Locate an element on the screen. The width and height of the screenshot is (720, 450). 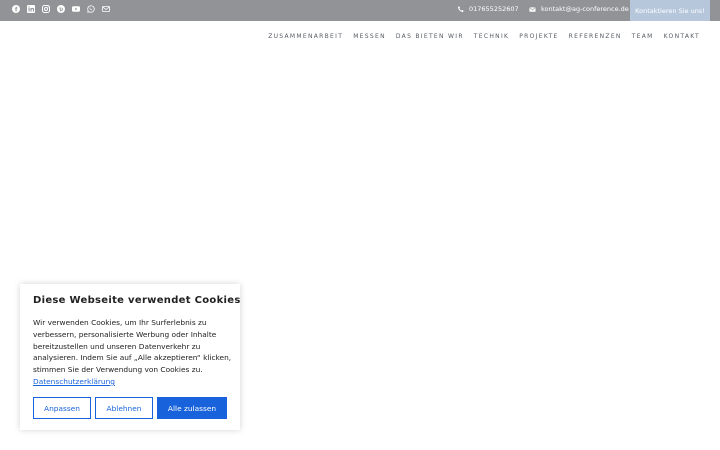
nav-item-messen: MESSEN is located at coordinates (369, 36).